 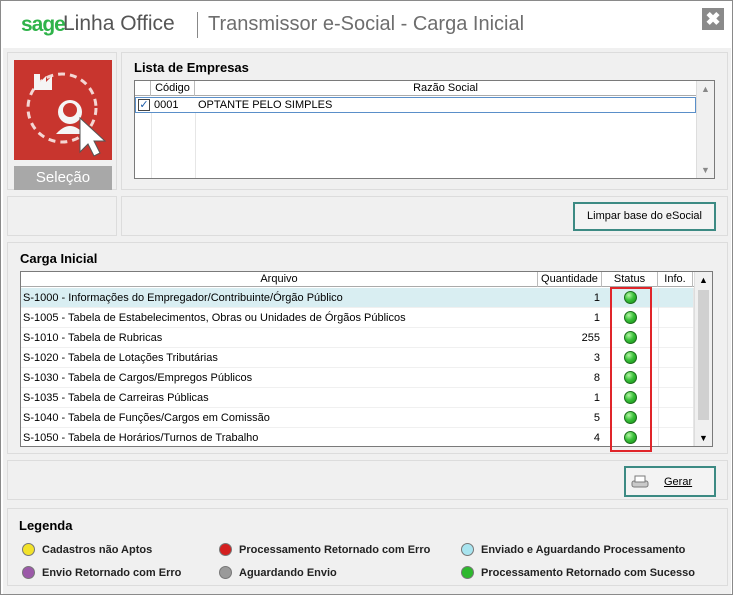 What do you see at coordinates (357, 338) in the screenshot?
I see `load-row: S-1010 - Tabela de Rubricas 255` at bounding box center [357, 338].